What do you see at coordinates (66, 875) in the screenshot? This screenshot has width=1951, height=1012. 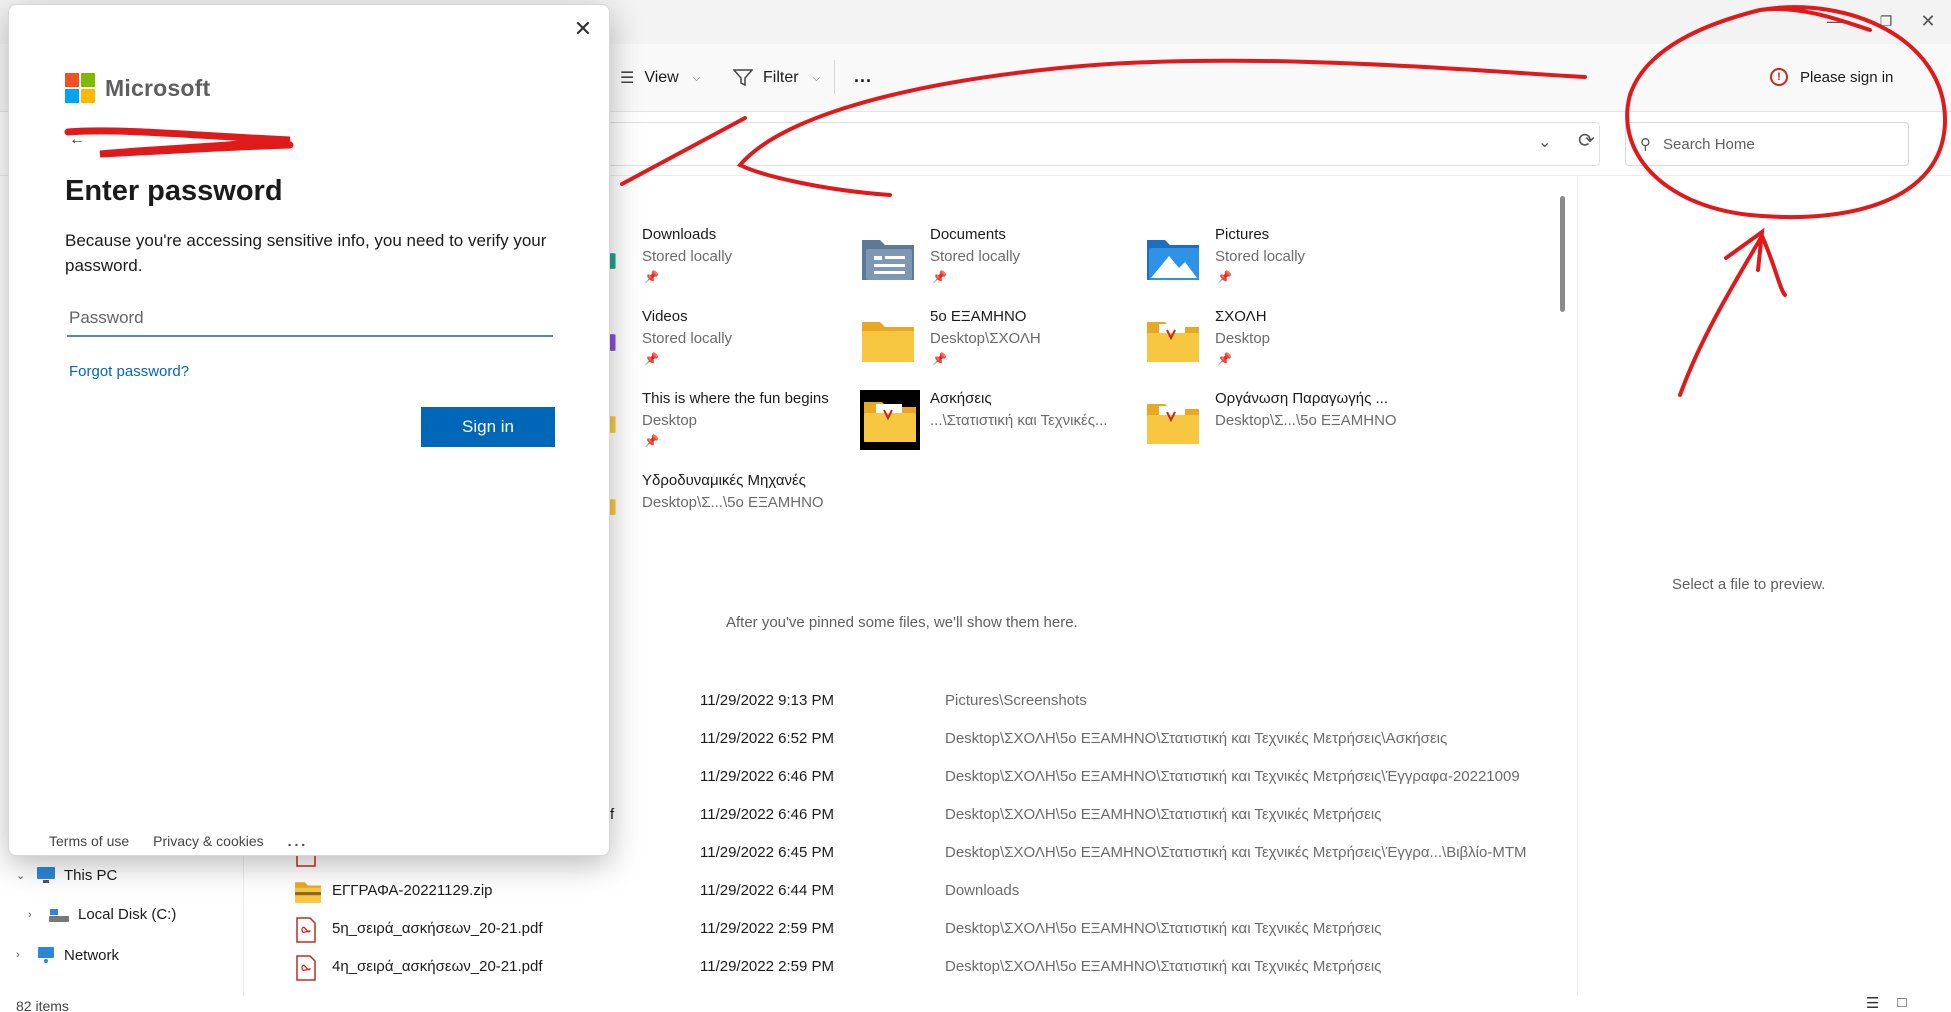 I see `nav-item-this-pc: ⌄ This PC` at bounding box center [66, 875].